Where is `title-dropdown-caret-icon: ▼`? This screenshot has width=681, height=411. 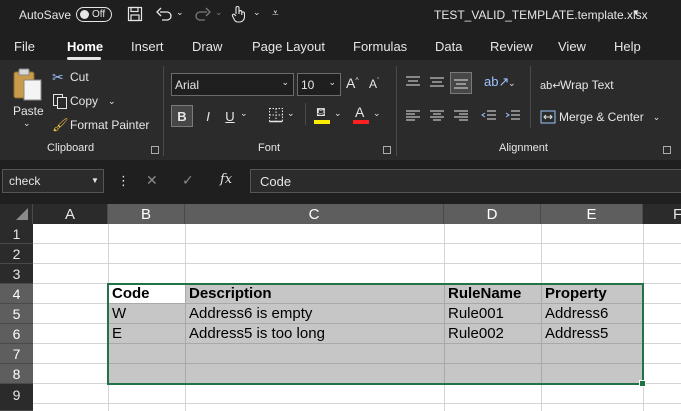
title-dropdown-caret-icon: ▼ is located at coordinates (636, 12).